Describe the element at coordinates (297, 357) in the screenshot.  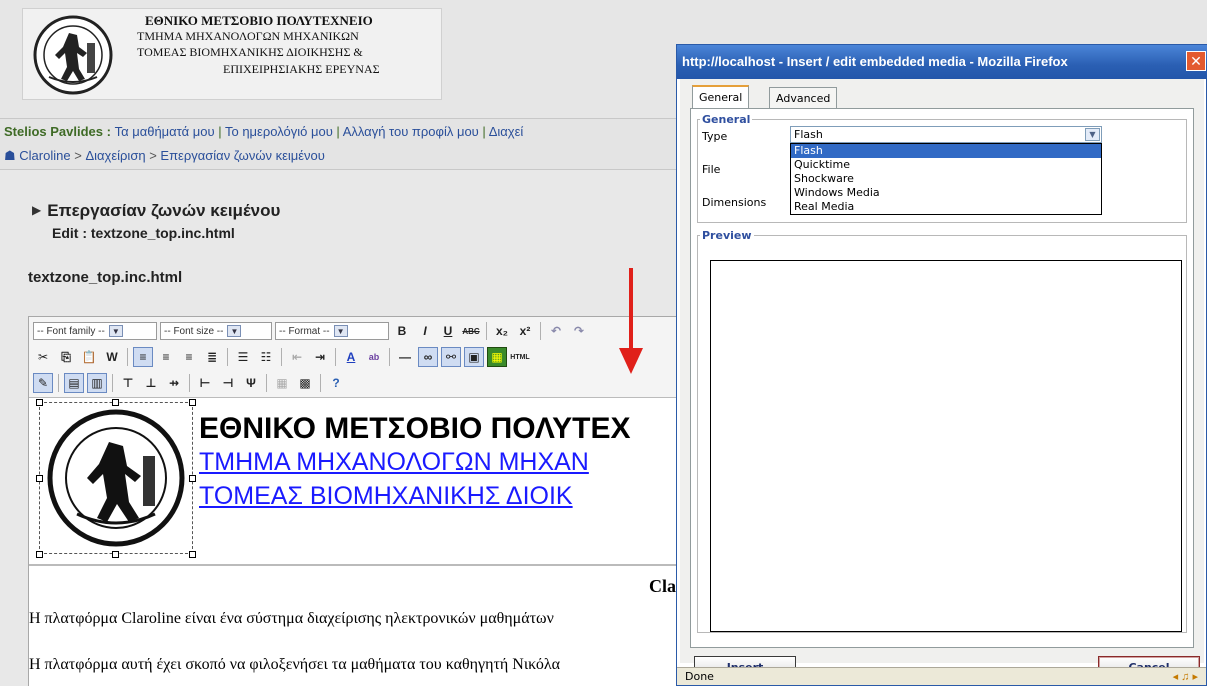
I see `outdent-icon: ⇤` at that location.